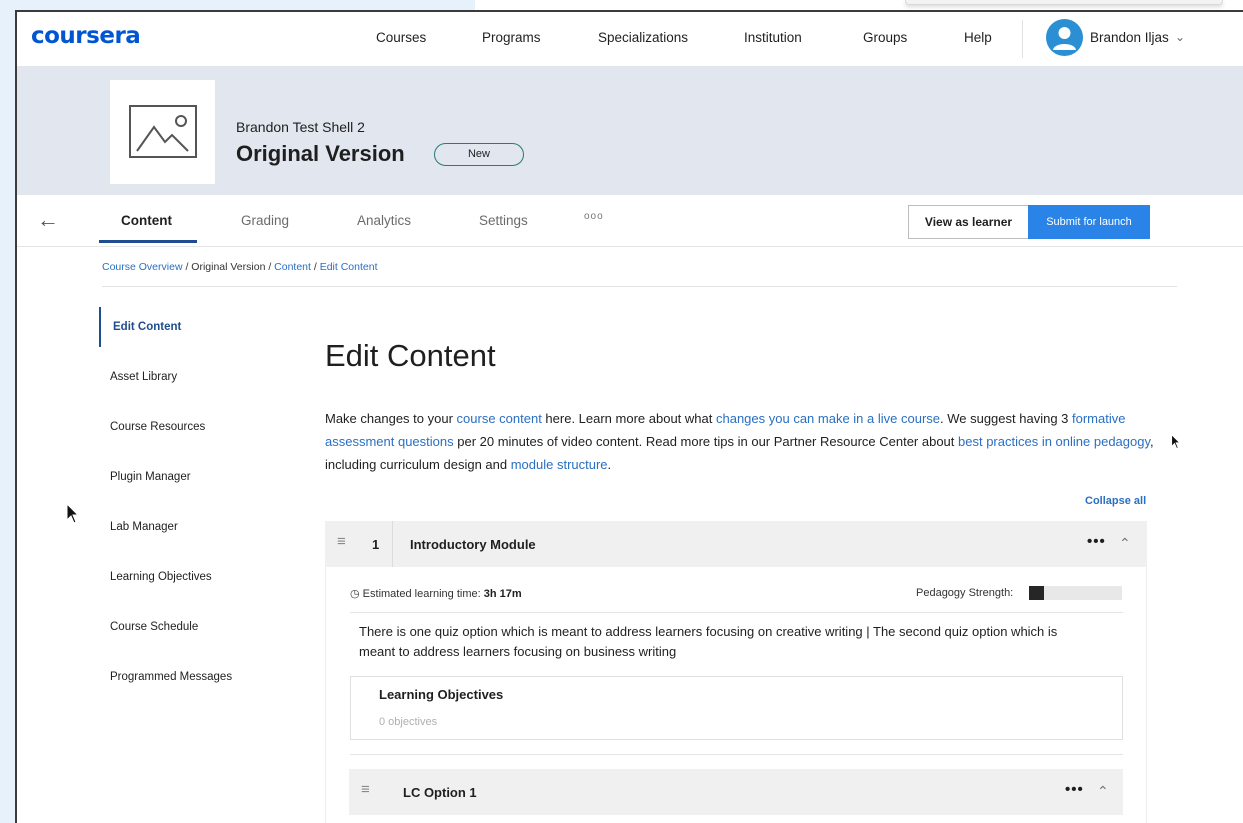  Describe the element at coordinates (384, 220) in the screenshot. I see `tab-analytics: Analytics` at that location.